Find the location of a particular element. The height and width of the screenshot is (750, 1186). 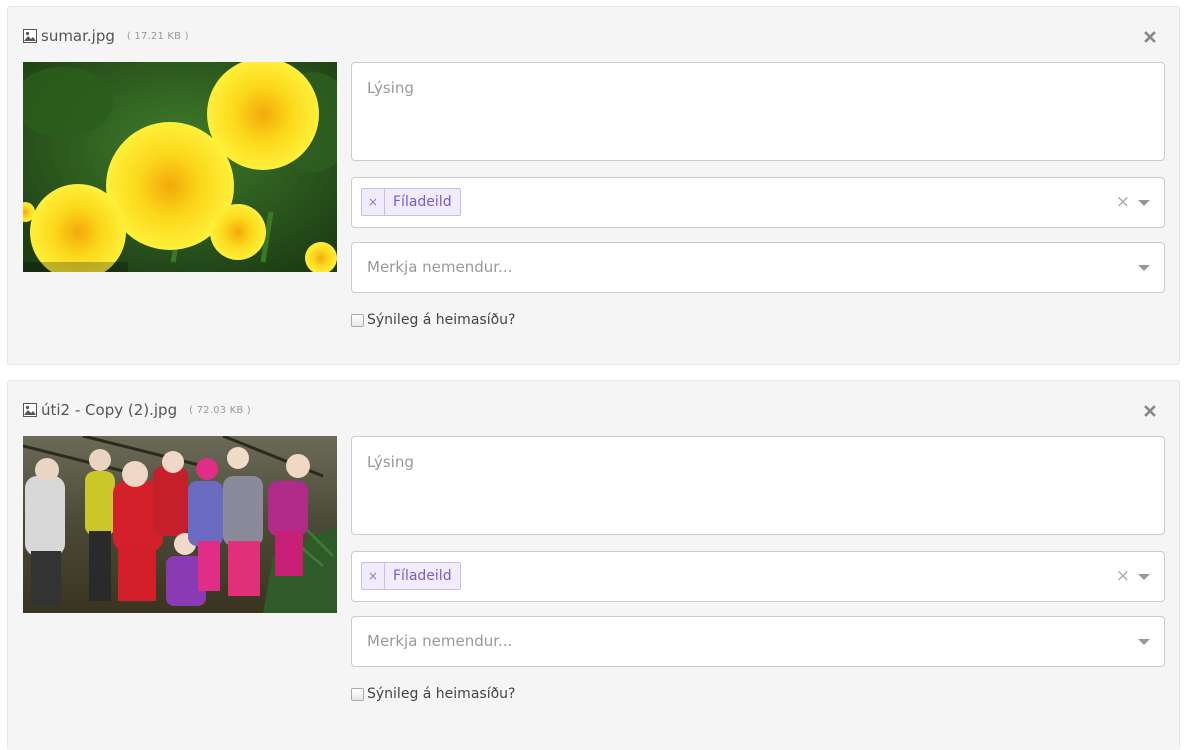

file-header: úti2 - Copy (2).jpg ( 72.03 KB ) is located at coordinates (137, 410).